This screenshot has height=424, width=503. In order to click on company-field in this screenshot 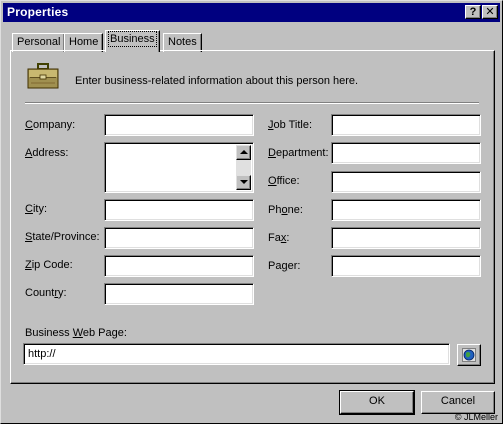, I will do `click(179, 125)`.